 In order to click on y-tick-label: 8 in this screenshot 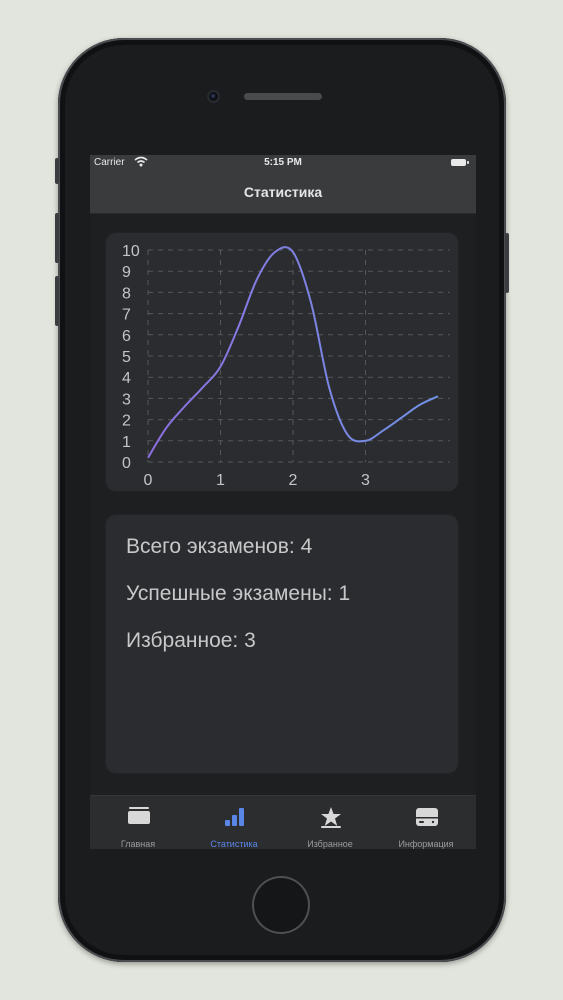, I will do `click(126, 293)`.